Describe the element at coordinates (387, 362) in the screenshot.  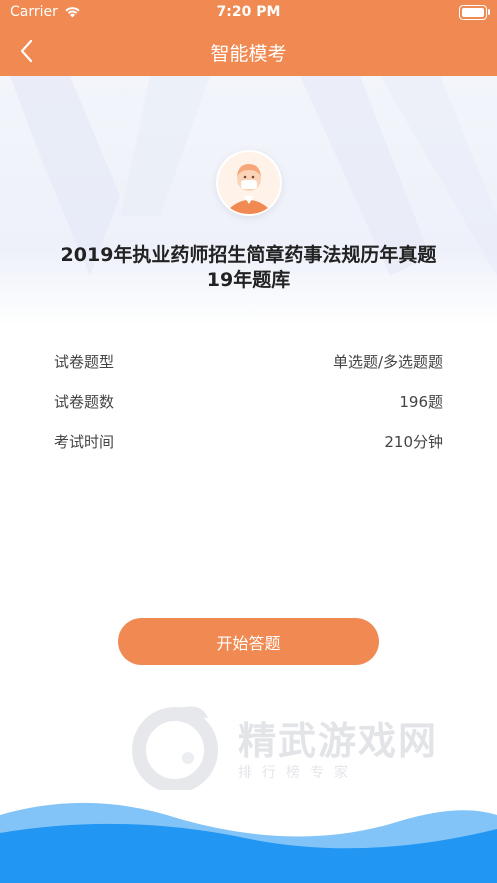
I see `info-value: 单选题/多选题题` at that location.